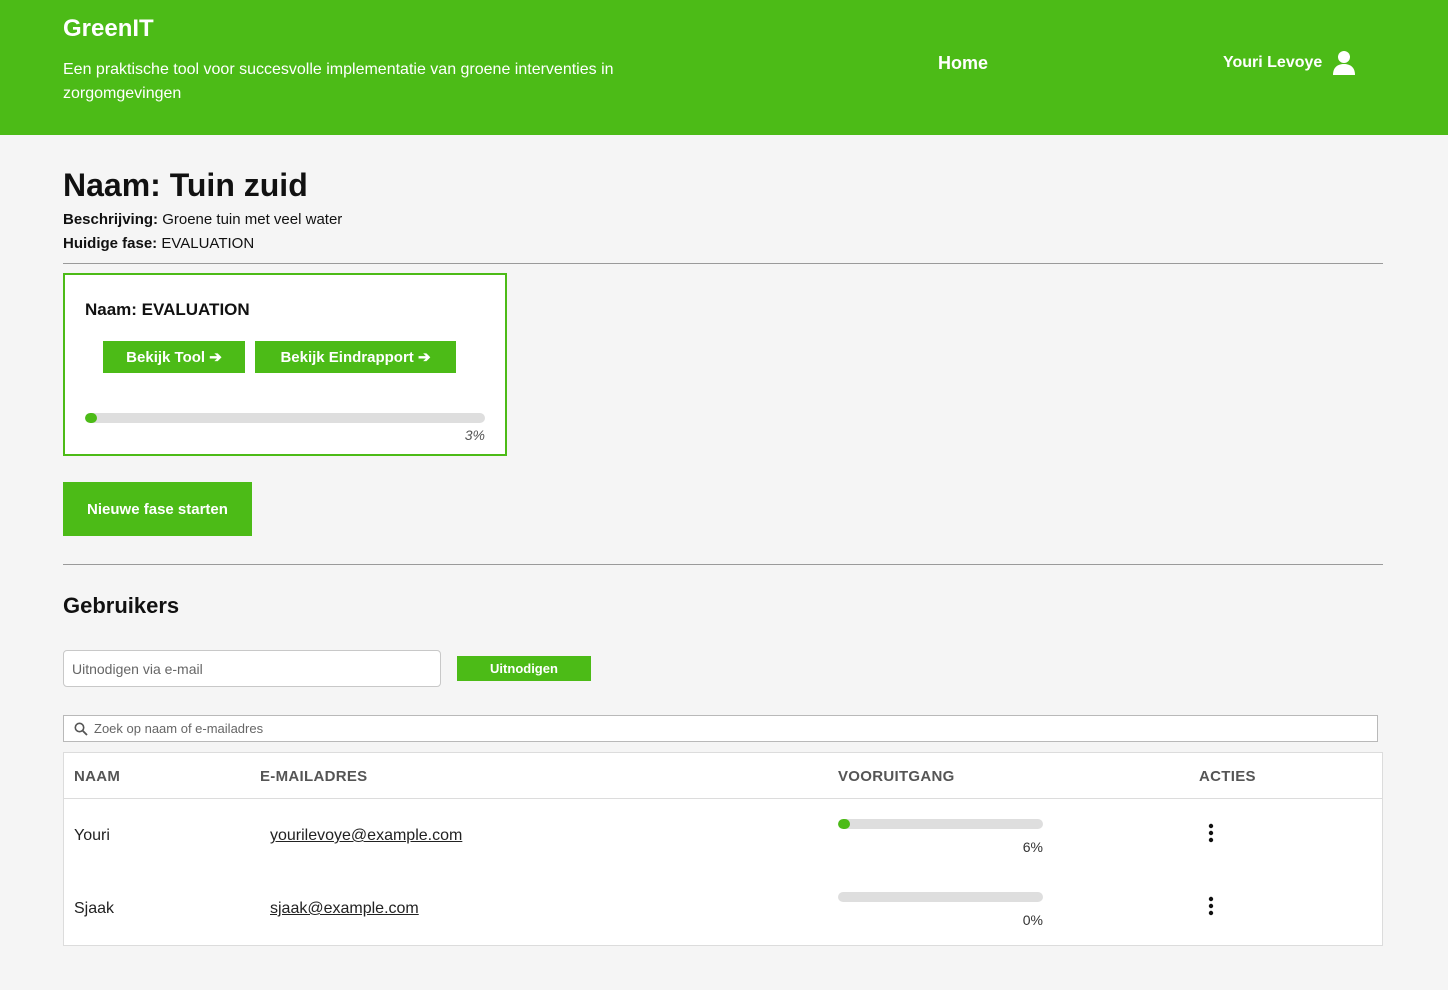 This screenshot has width=1448, height=990. What do you see at coordinates (896, 776) in the screenshot?
I see `column-header-progress: VOORUITGANG` at bounding box center [896, 776].